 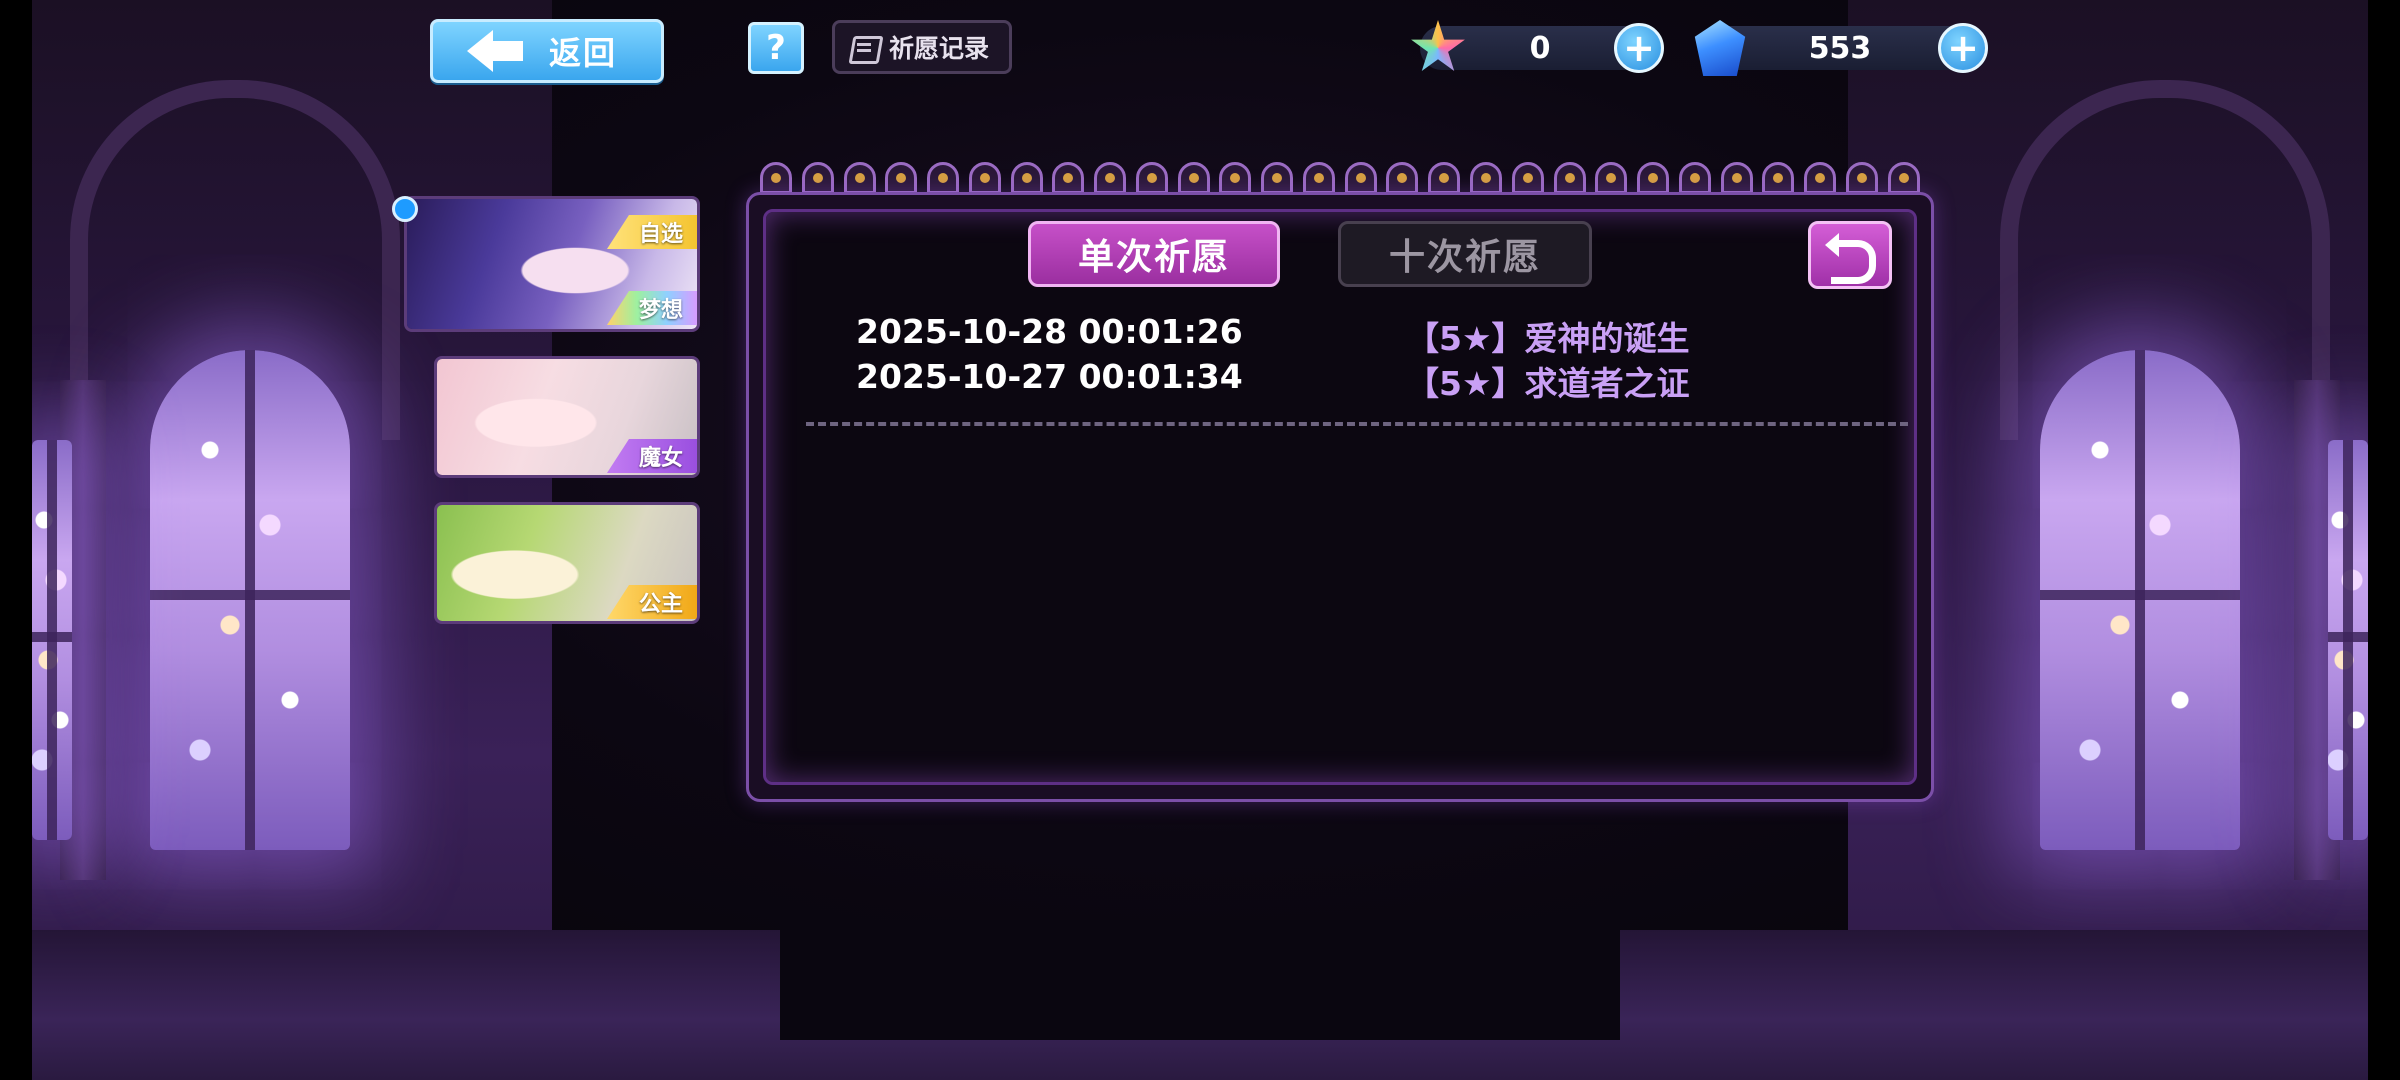 What do you see at coordinates (1548, 383) in the screenshot?
I see `record-item: 【5★】求道者之证` at bounding box center [1548, 383].